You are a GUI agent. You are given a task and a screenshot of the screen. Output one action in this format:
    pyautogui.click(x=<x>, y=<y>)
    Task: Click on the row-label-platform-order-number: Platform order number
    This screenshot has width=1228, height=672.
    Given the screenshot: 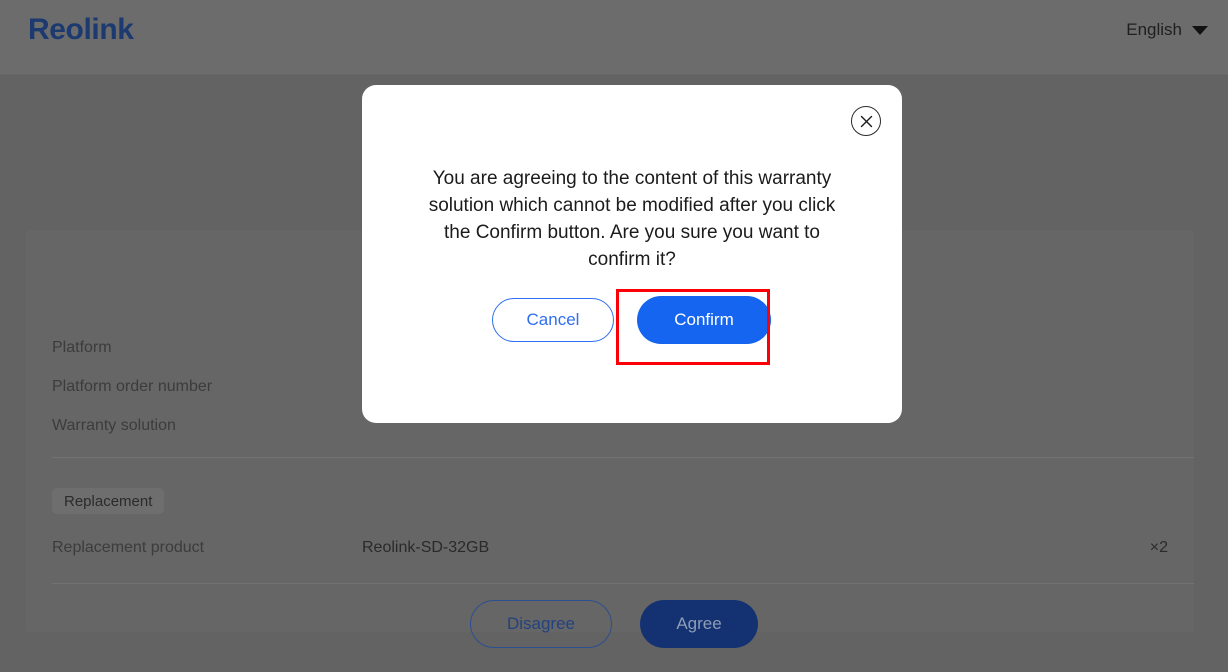 What is the action you would take?
    pyautogui.click(x=132, y=386)
    